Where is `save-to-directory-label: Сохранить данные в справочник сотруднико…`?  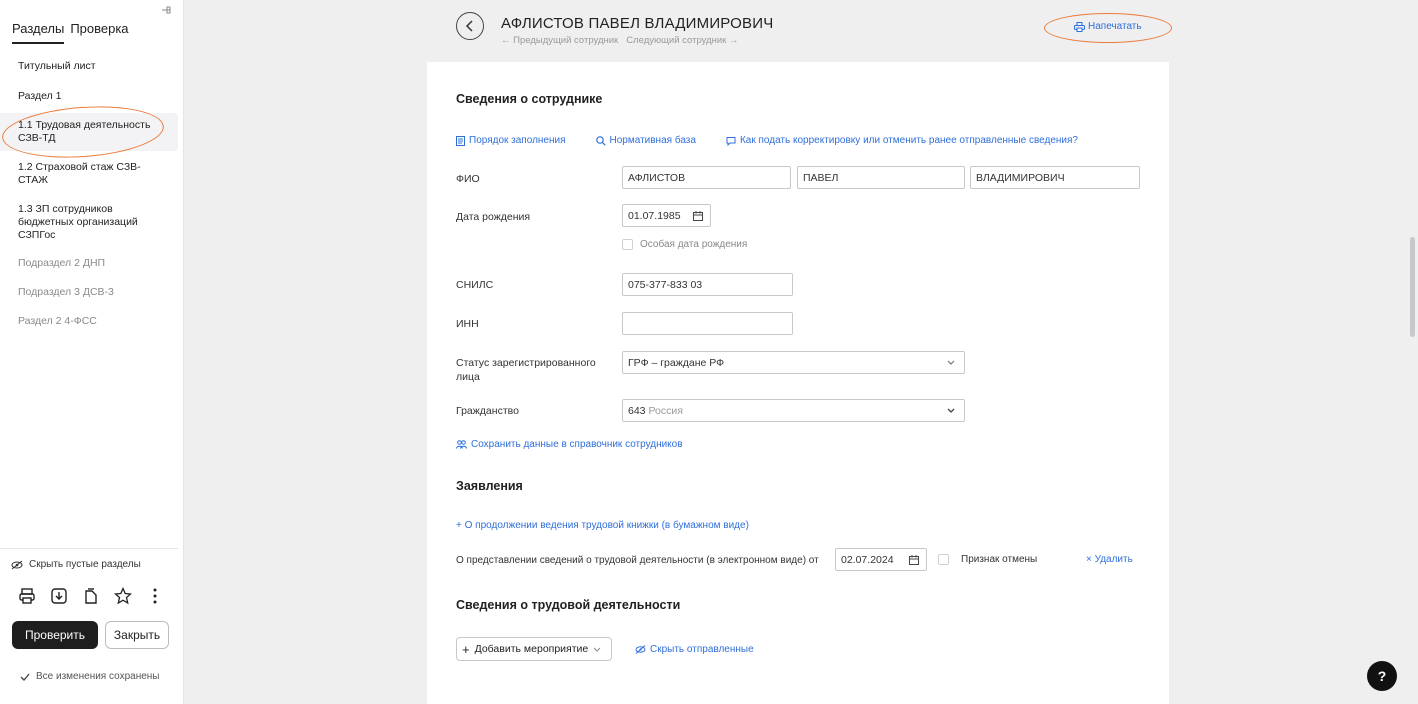
save-to-directory-label: Сохранить данные в справочник сотруднико… is located at coordinates (577, 444).